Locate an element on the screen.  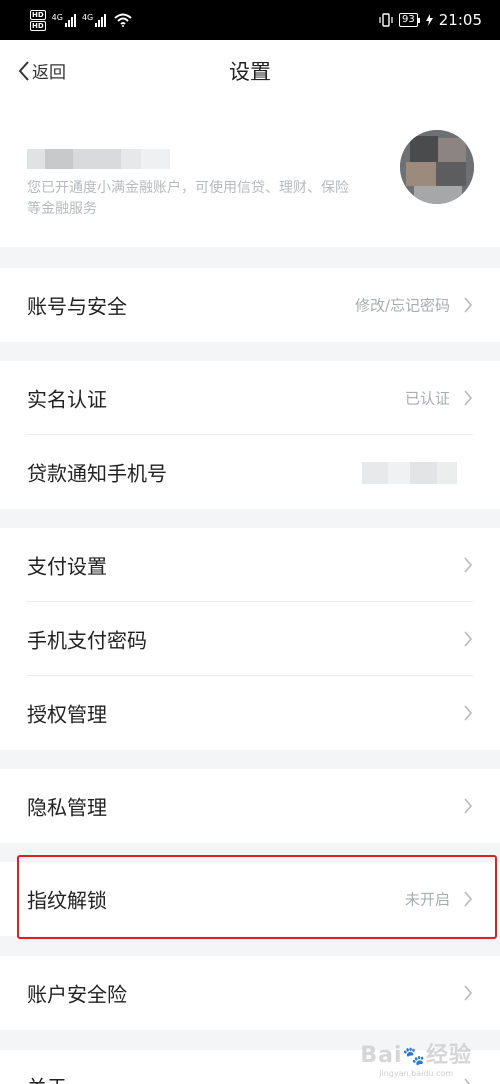
phone-number-blurred is located at coordinates (409, 473).